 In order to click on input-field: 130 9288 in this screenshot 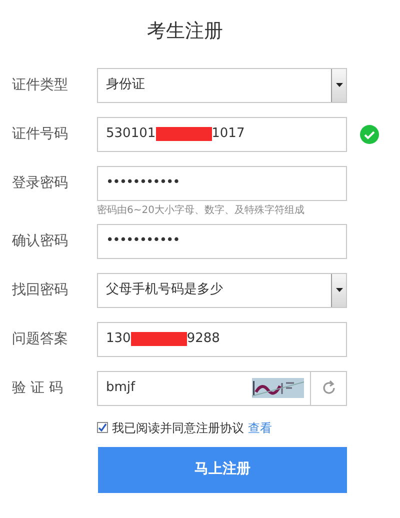, I will do `click(222, 339)`.